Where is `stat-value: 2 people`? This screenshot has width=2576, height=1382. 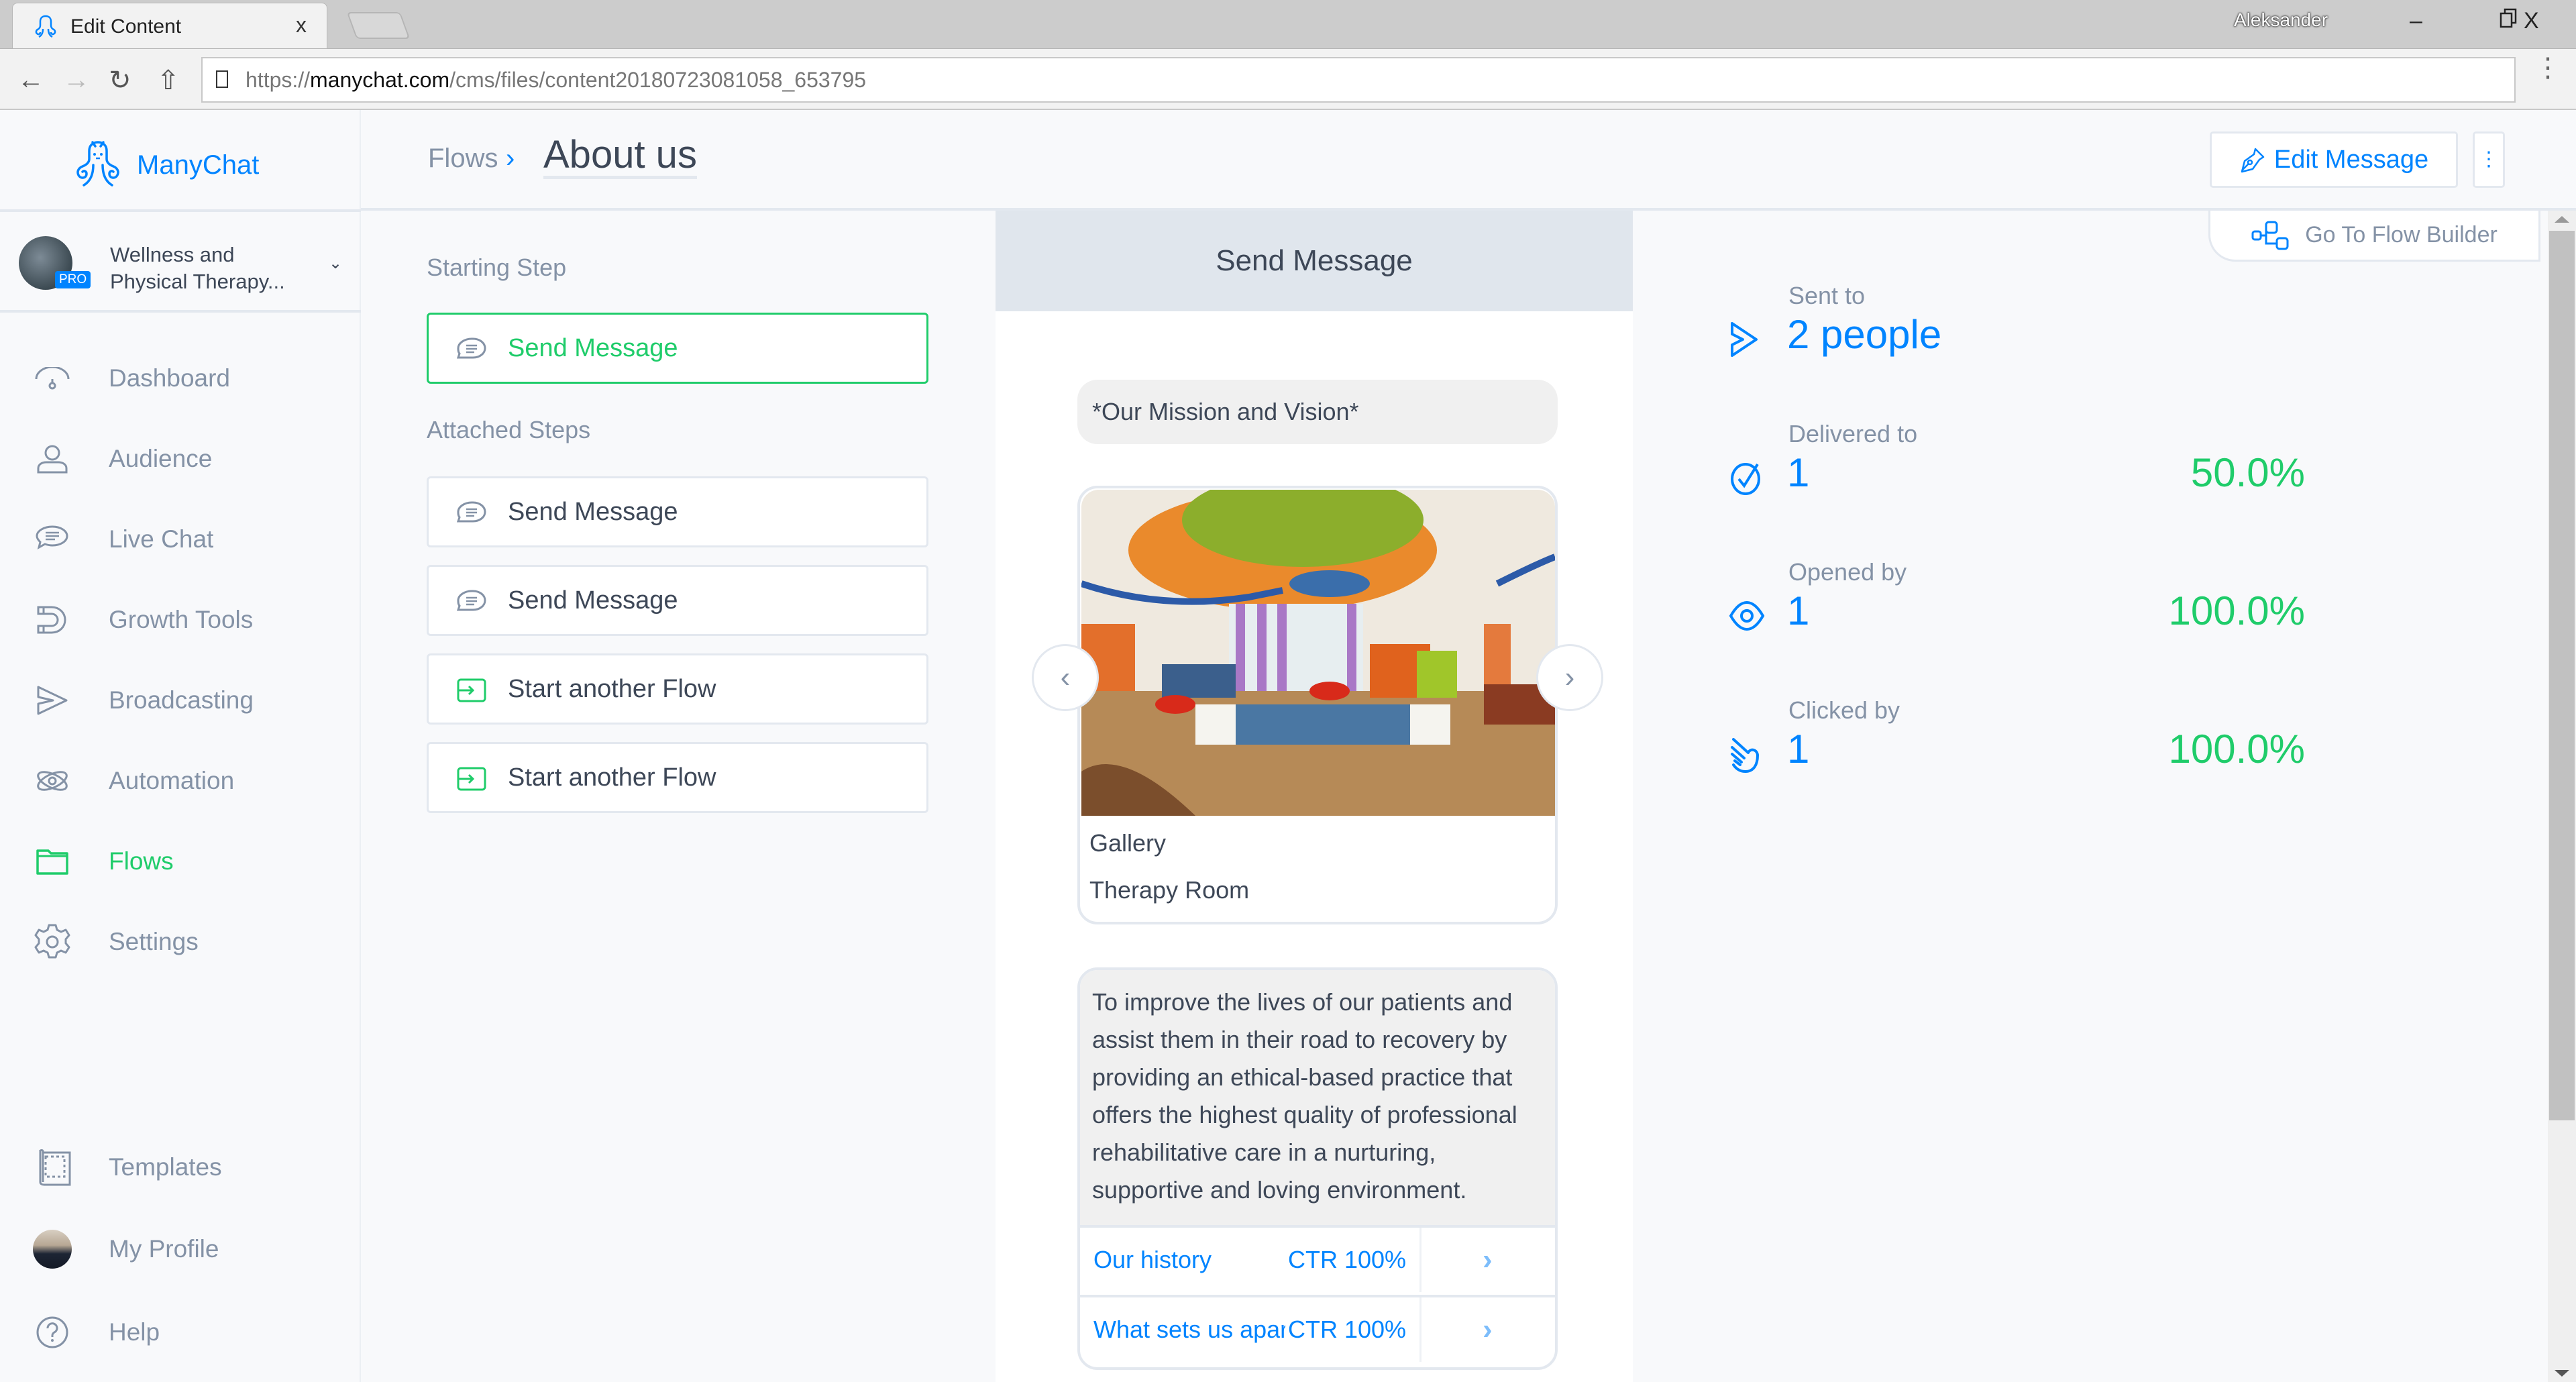
stat-value: 2 people is located at coordinates (1864, 334).